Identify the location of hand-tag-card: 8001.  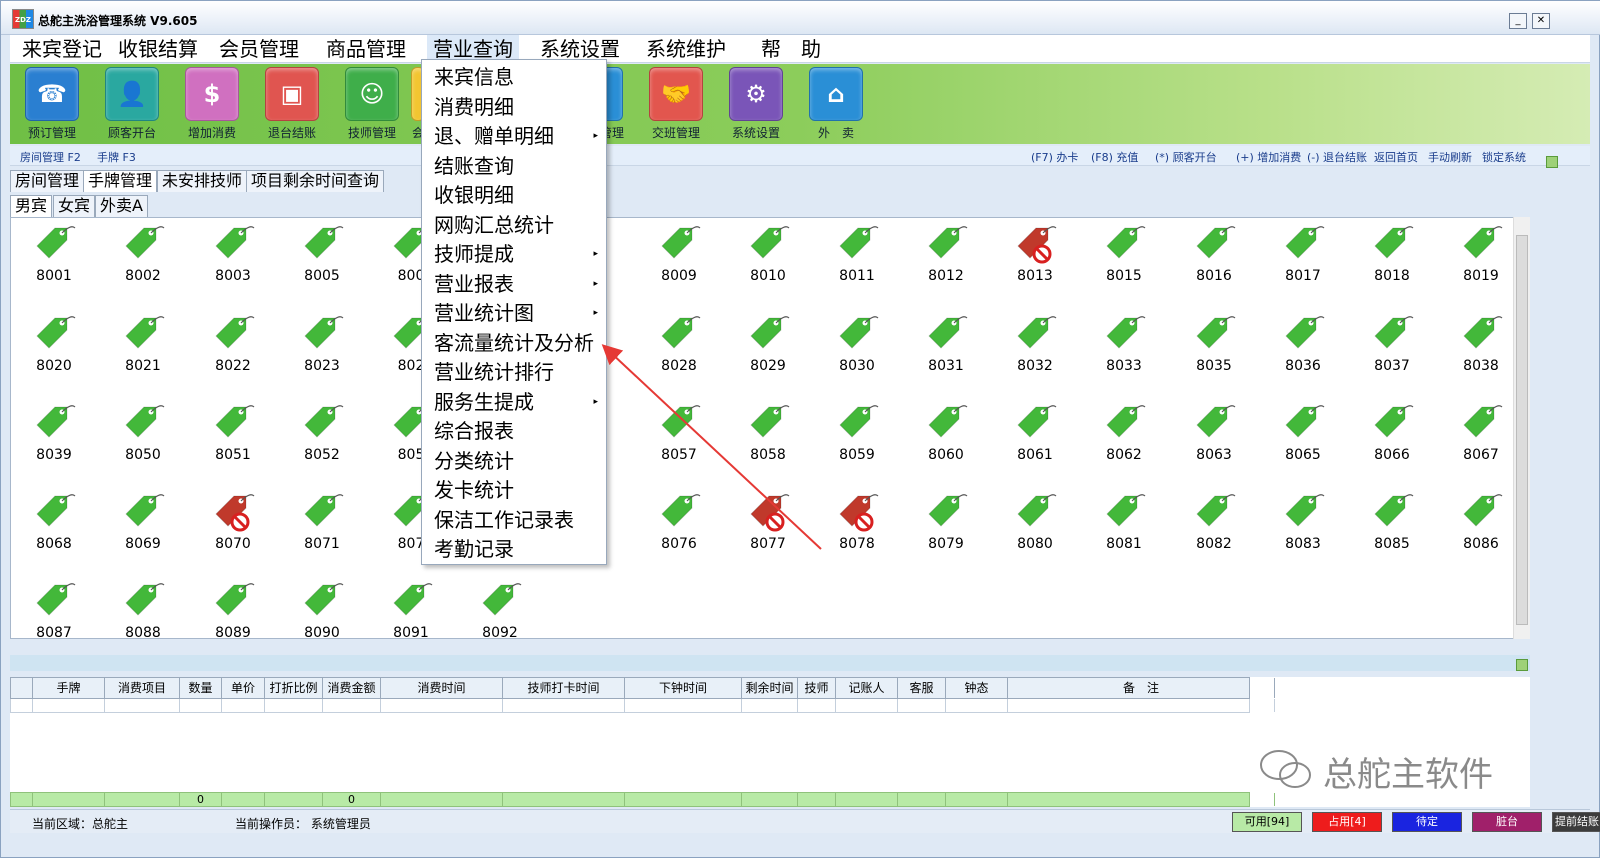
(54, 262).